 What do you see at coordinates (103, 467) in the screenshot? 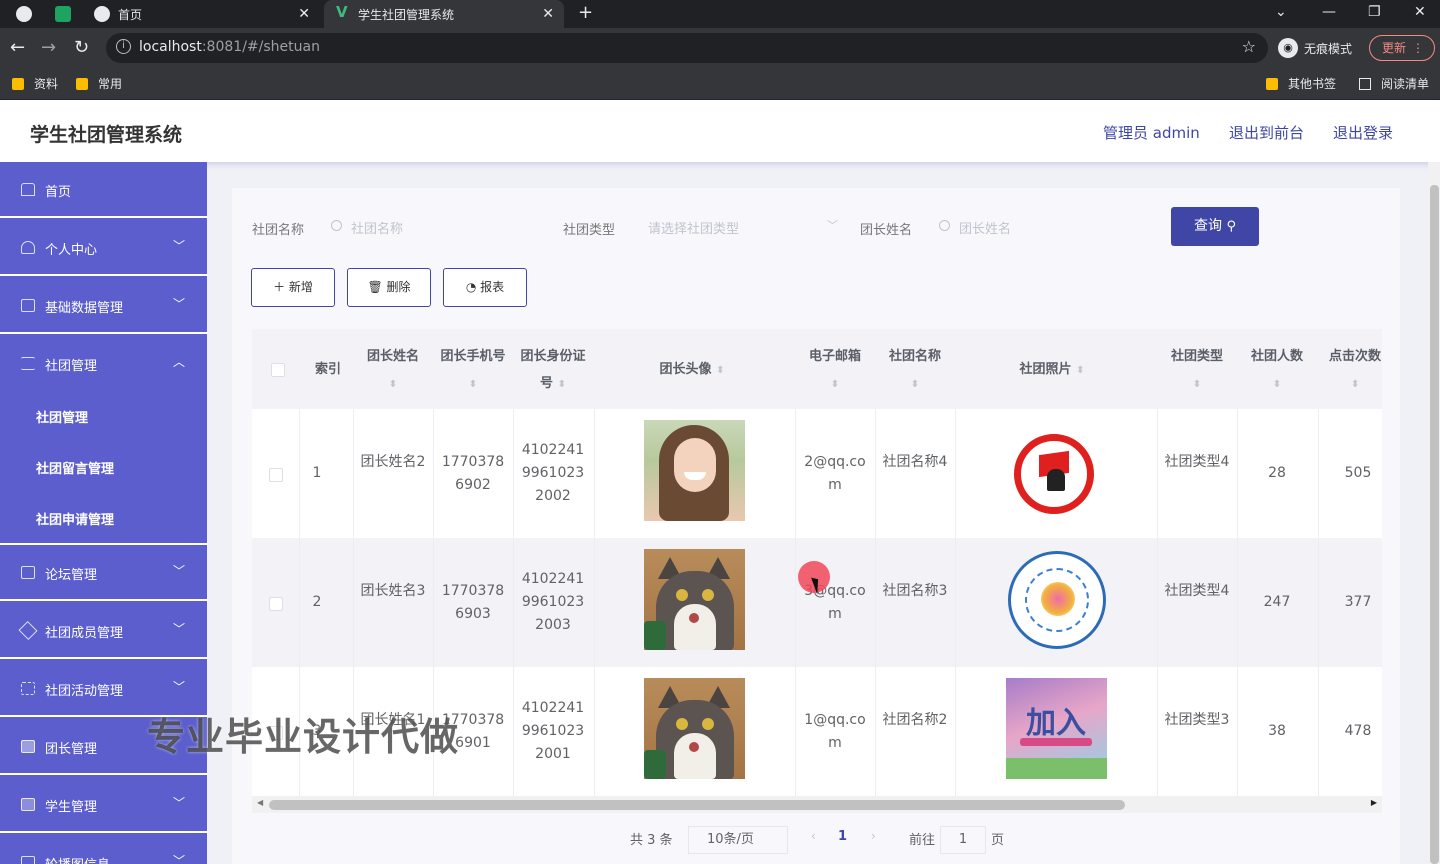
I see `submenu-club-message: 社团留言管理` at bounding box center [103, 467].